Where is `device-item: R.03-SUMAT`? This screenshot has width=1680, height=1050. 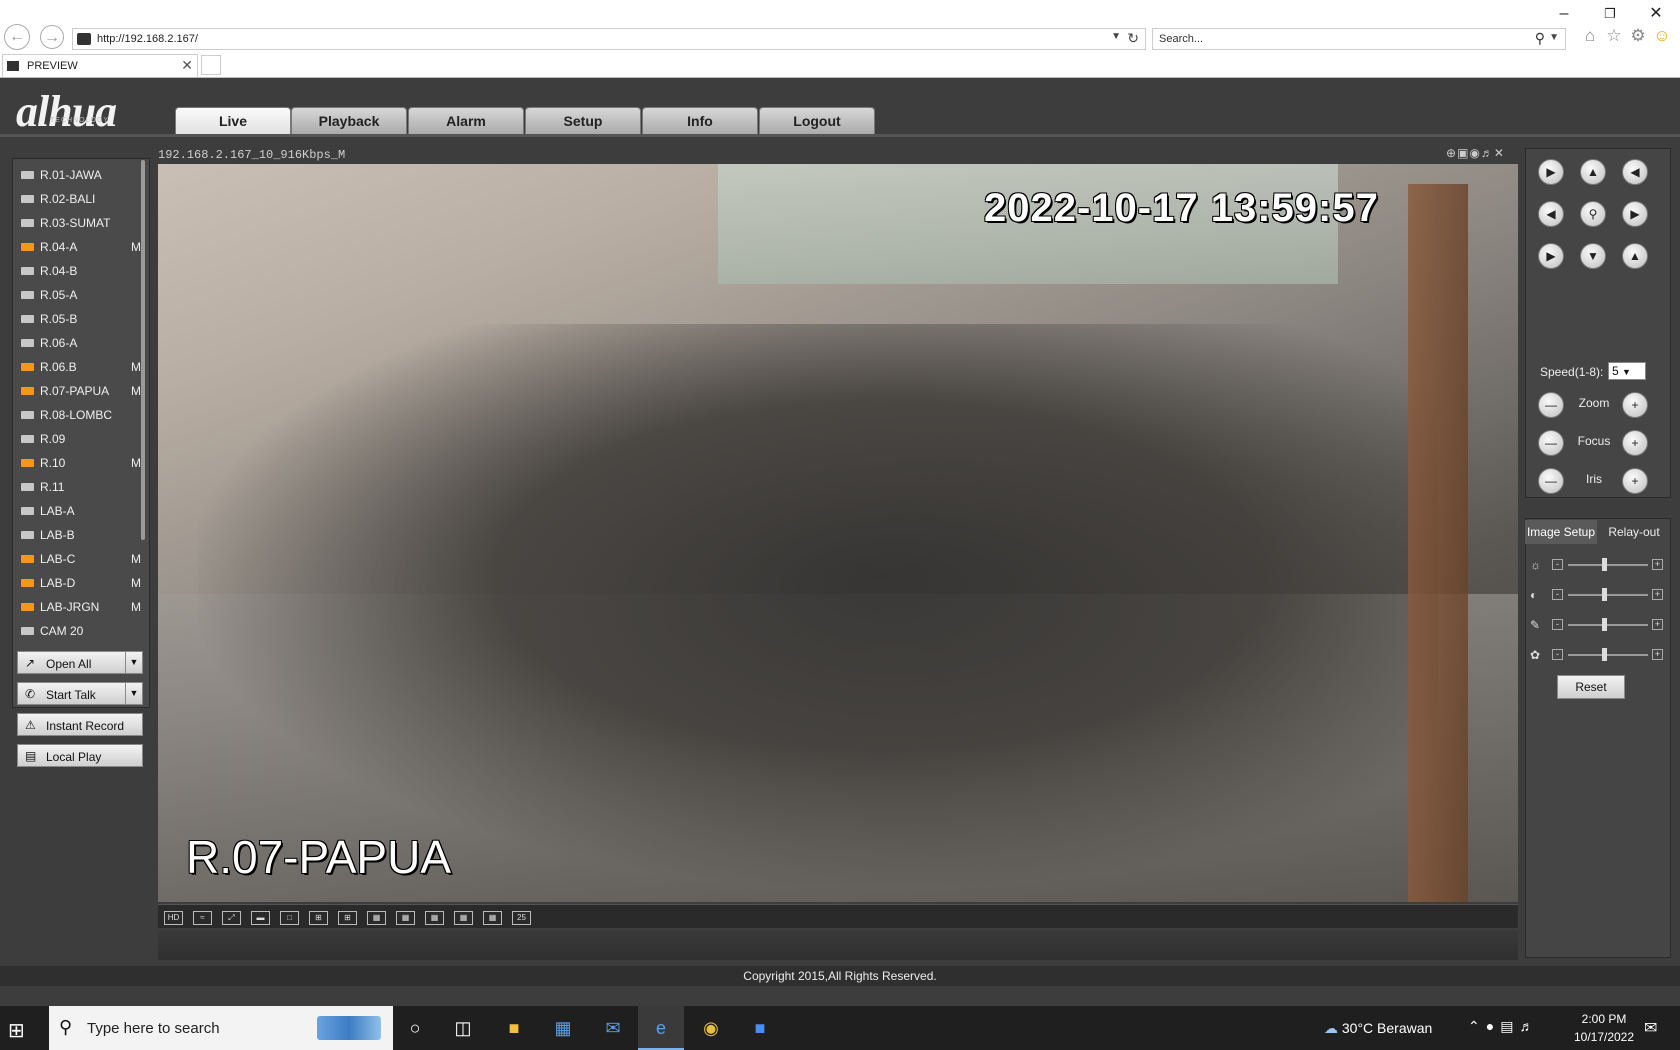
device-item: R.03-SUMAT is located at coordinates (83, 223).